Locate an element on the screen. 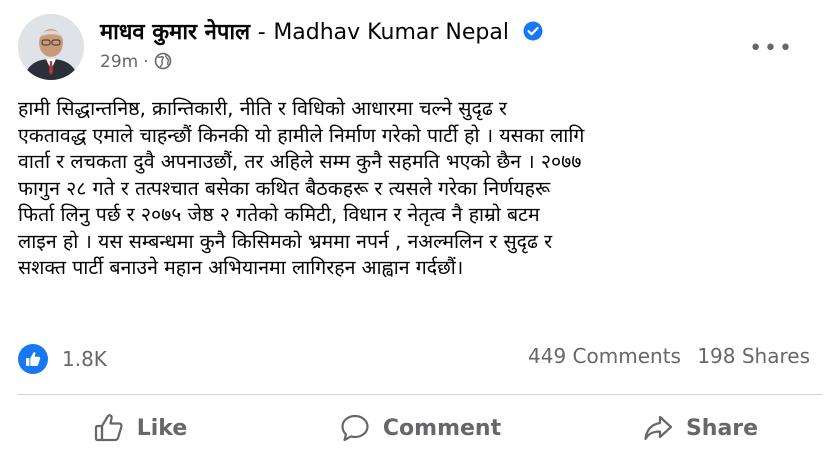  share-label: Share is located at coordinates (722, 428).